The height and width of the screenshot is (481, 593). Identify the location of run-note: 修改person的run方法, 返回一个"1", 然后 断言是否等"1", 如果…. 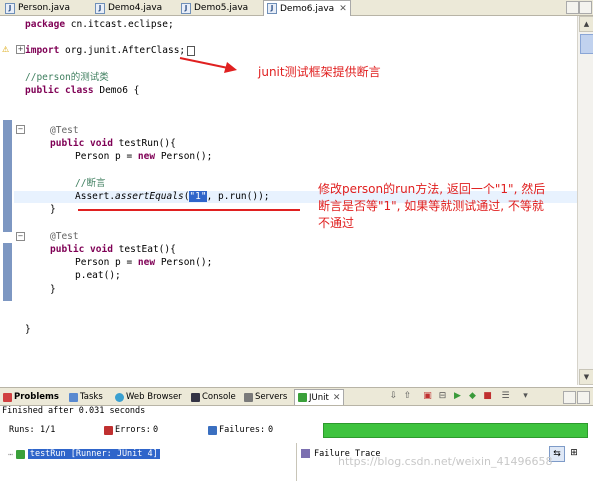
(448, 206).